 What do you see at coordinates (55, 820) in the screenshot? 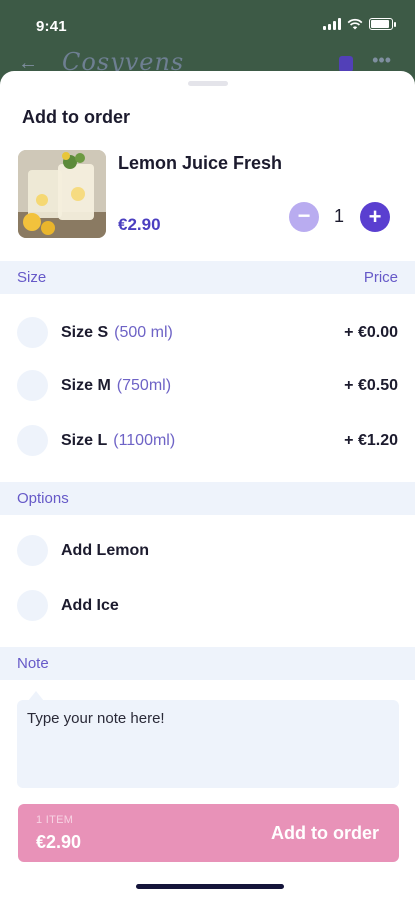
I see `cta-item-count: 1 ITEM` at bounding box center [55, 820].